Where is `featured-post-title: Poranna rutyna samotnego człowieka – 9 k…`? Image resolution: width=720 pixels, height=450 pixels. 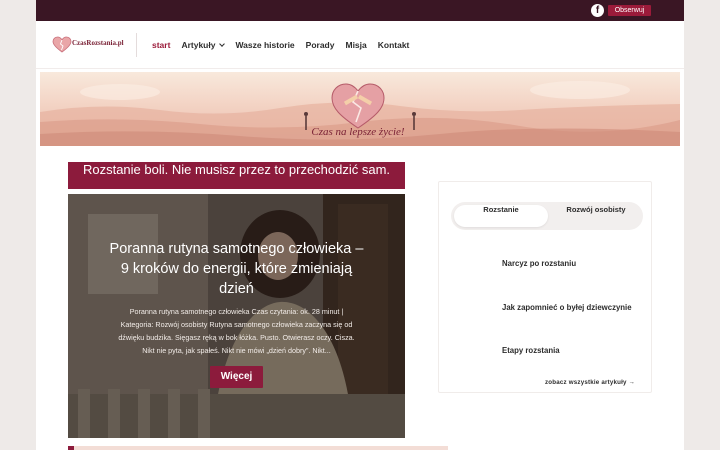 featured-post-title: Poranna rutyna samotnego człowieka – 9 k… is located at coordinates (236, 269).